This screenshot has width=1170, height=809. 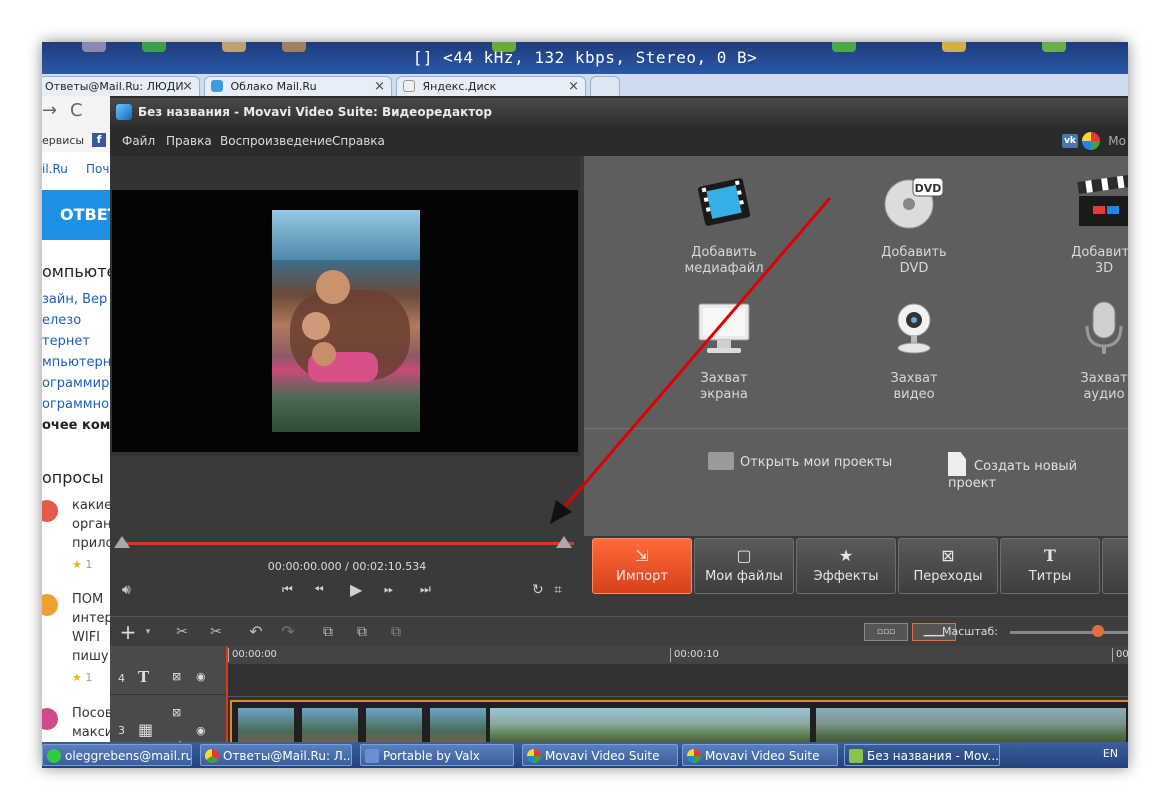 I want to click on rewind-icon: ⏪︎, so click(x=319, y=589).